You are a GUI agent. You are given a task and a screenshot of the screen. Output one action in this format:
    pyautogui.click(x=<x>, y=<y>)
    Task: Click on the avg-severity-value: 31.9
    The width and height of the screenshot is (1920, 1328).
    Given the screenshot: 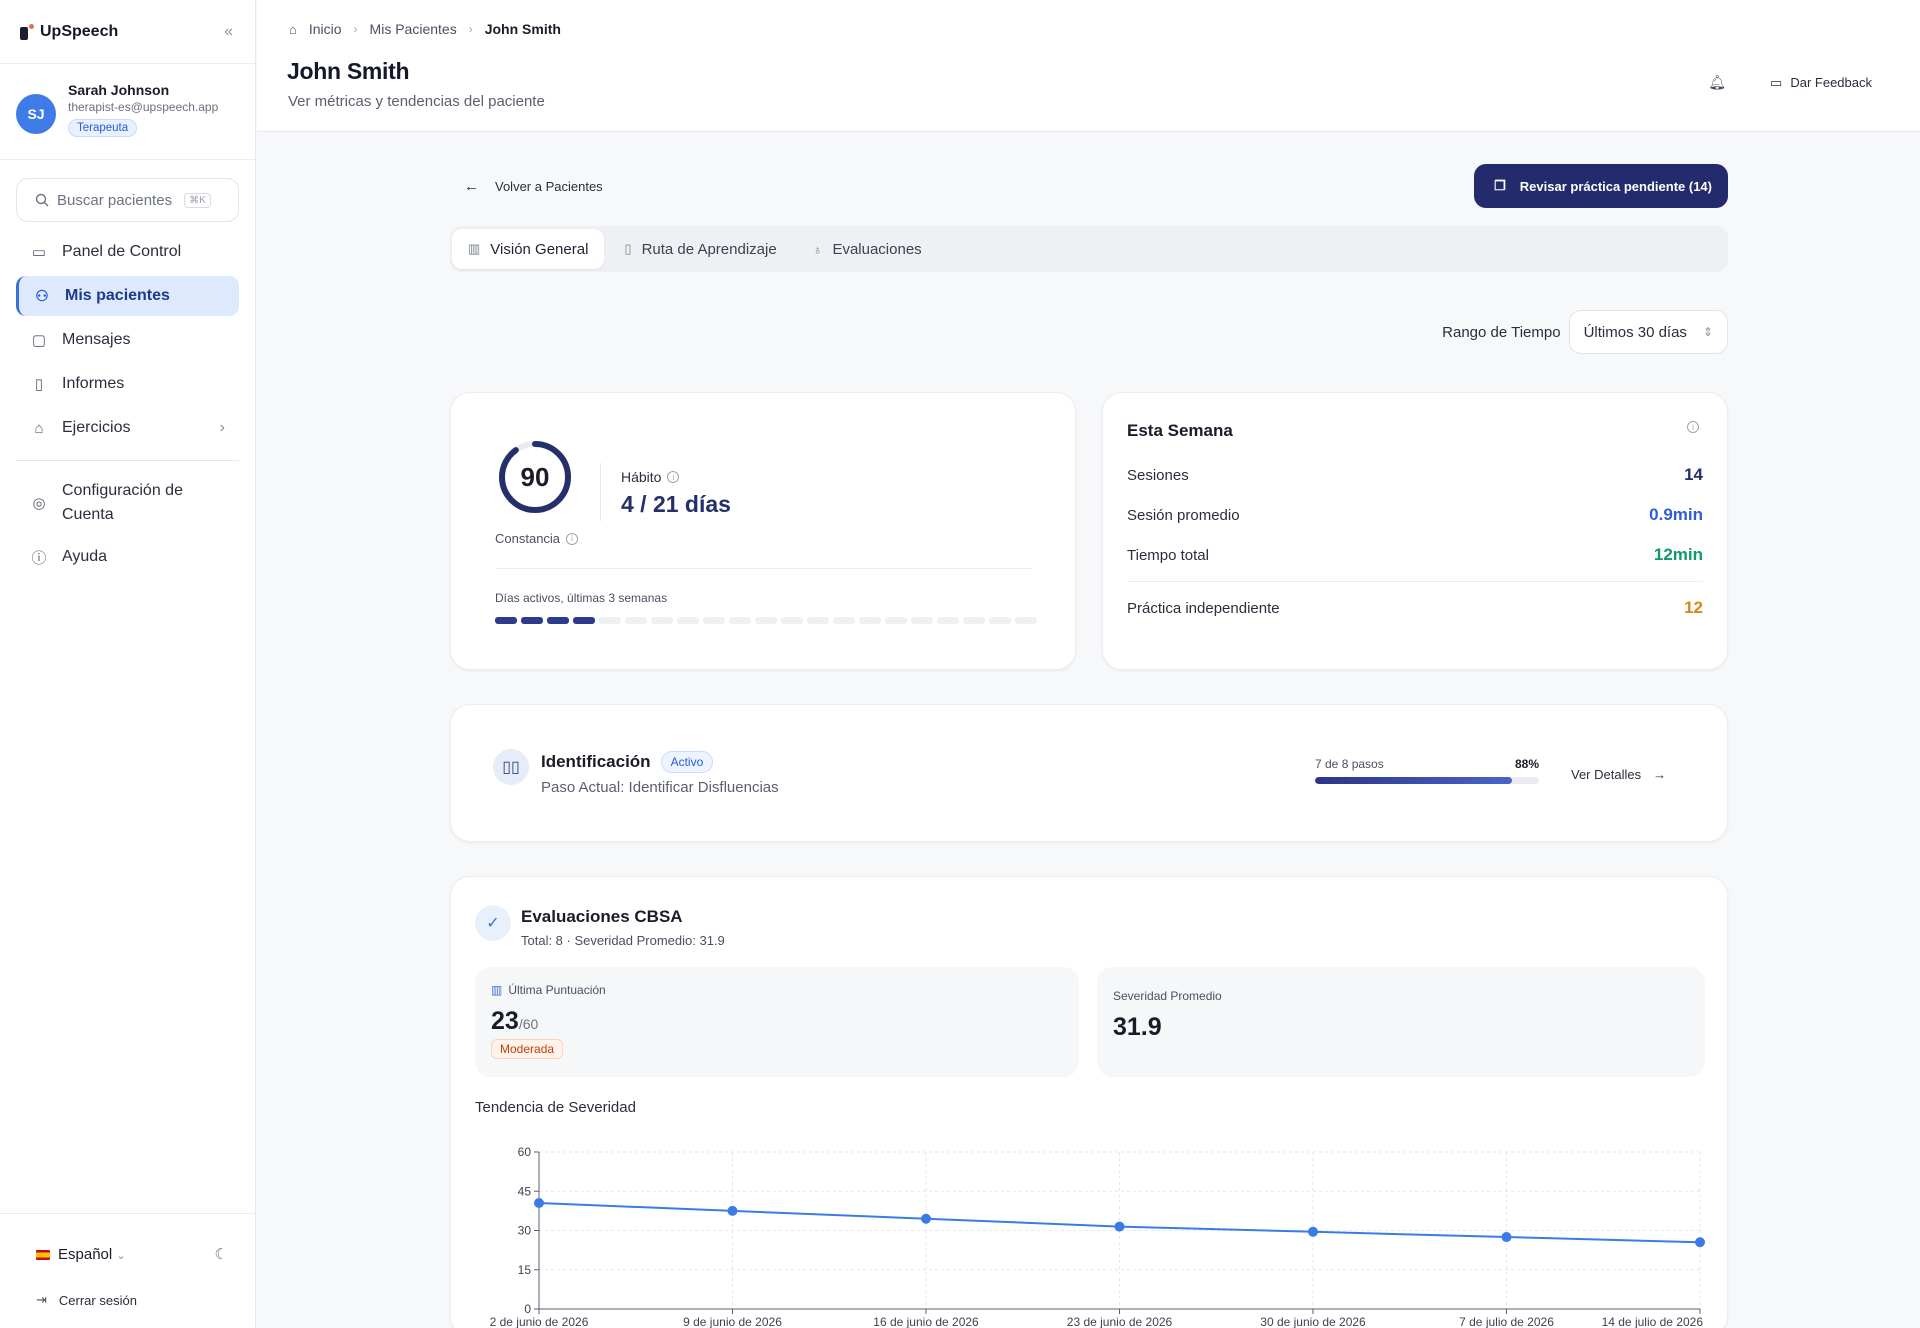 What is the action you would take?
    pyautogui.click(x=1137, y=1027)
    